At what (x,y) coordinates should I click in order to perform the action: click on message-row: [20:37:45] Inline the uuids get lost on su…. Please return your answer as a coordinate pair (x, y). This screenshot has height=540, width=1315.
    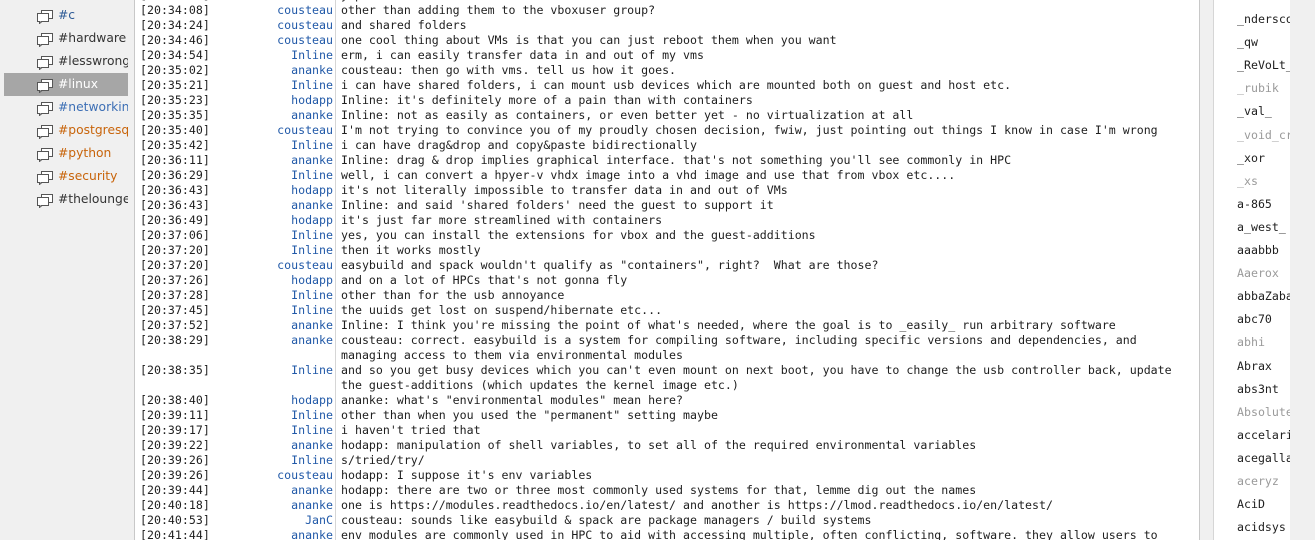
    Looking at the image, I should click on (667, 310).